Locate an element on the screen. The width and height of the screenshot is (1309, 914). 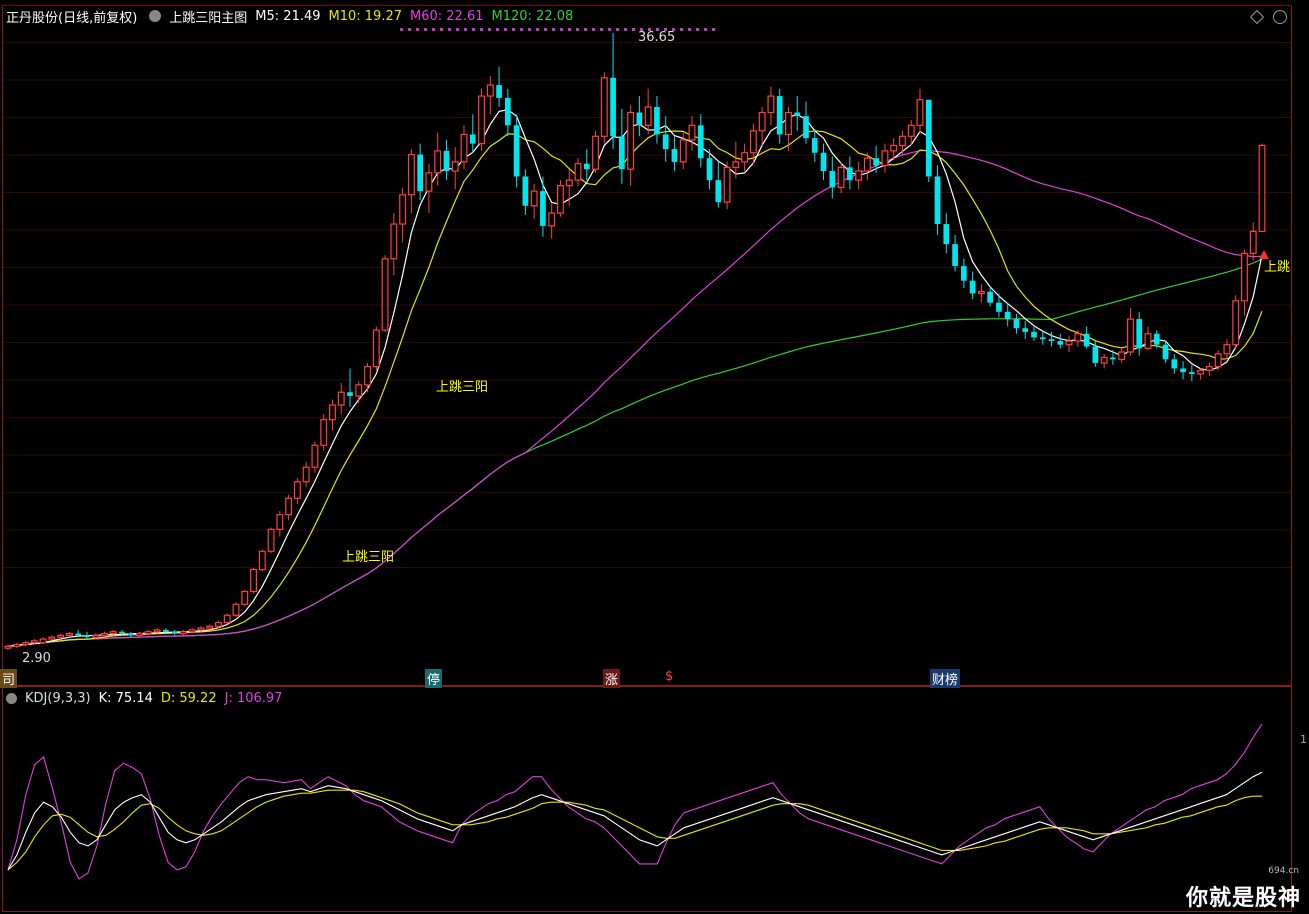
kdj-d: D: 59.22 is located at coordinates (188, 698).